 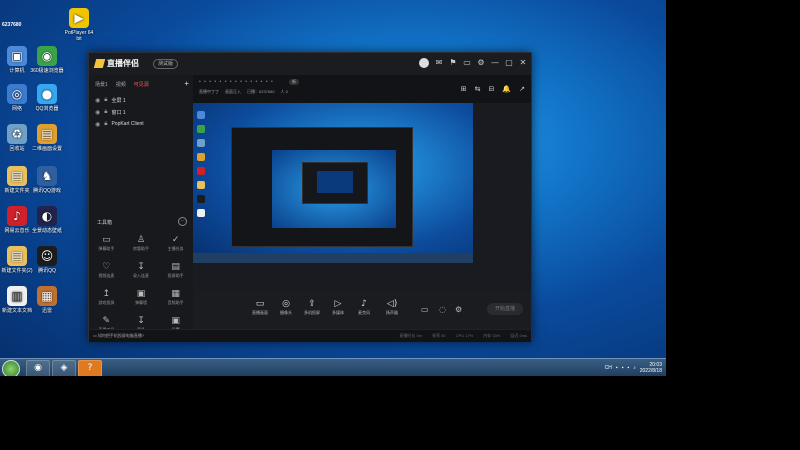 What do you see at coordinates (106, 270) in the screenshot?
I see `tool-item: ♡ 视频连麦` at bounding box center [106, 270].